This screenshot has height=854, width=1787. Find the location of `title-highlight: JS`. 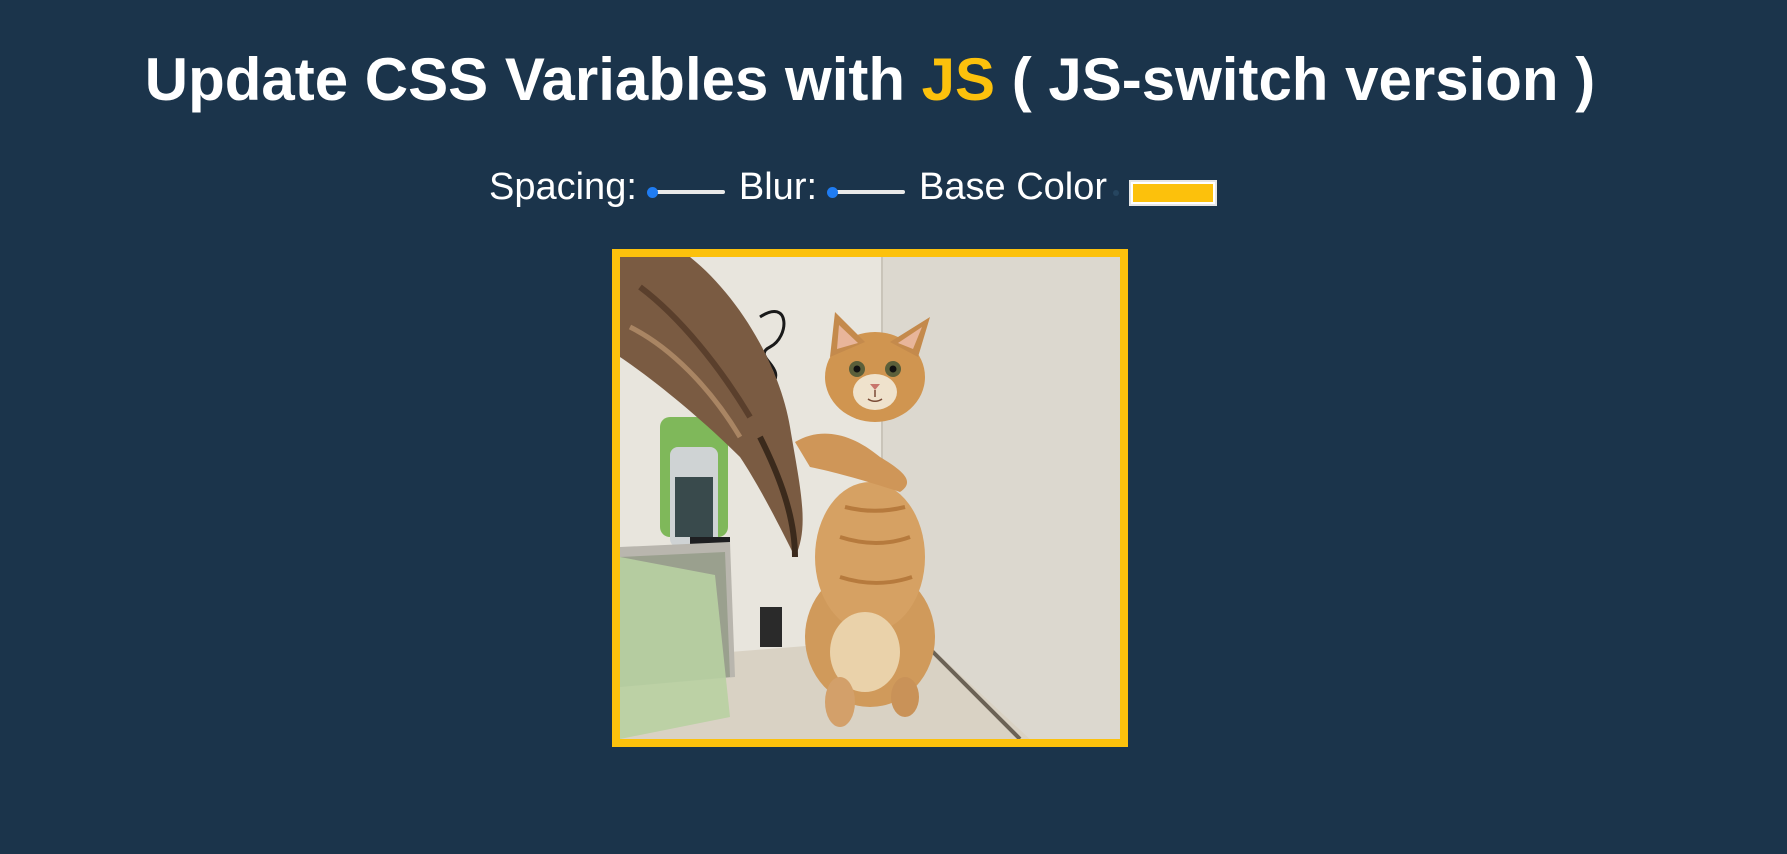

title-highlight: JS is located at coordinates (958, 79).